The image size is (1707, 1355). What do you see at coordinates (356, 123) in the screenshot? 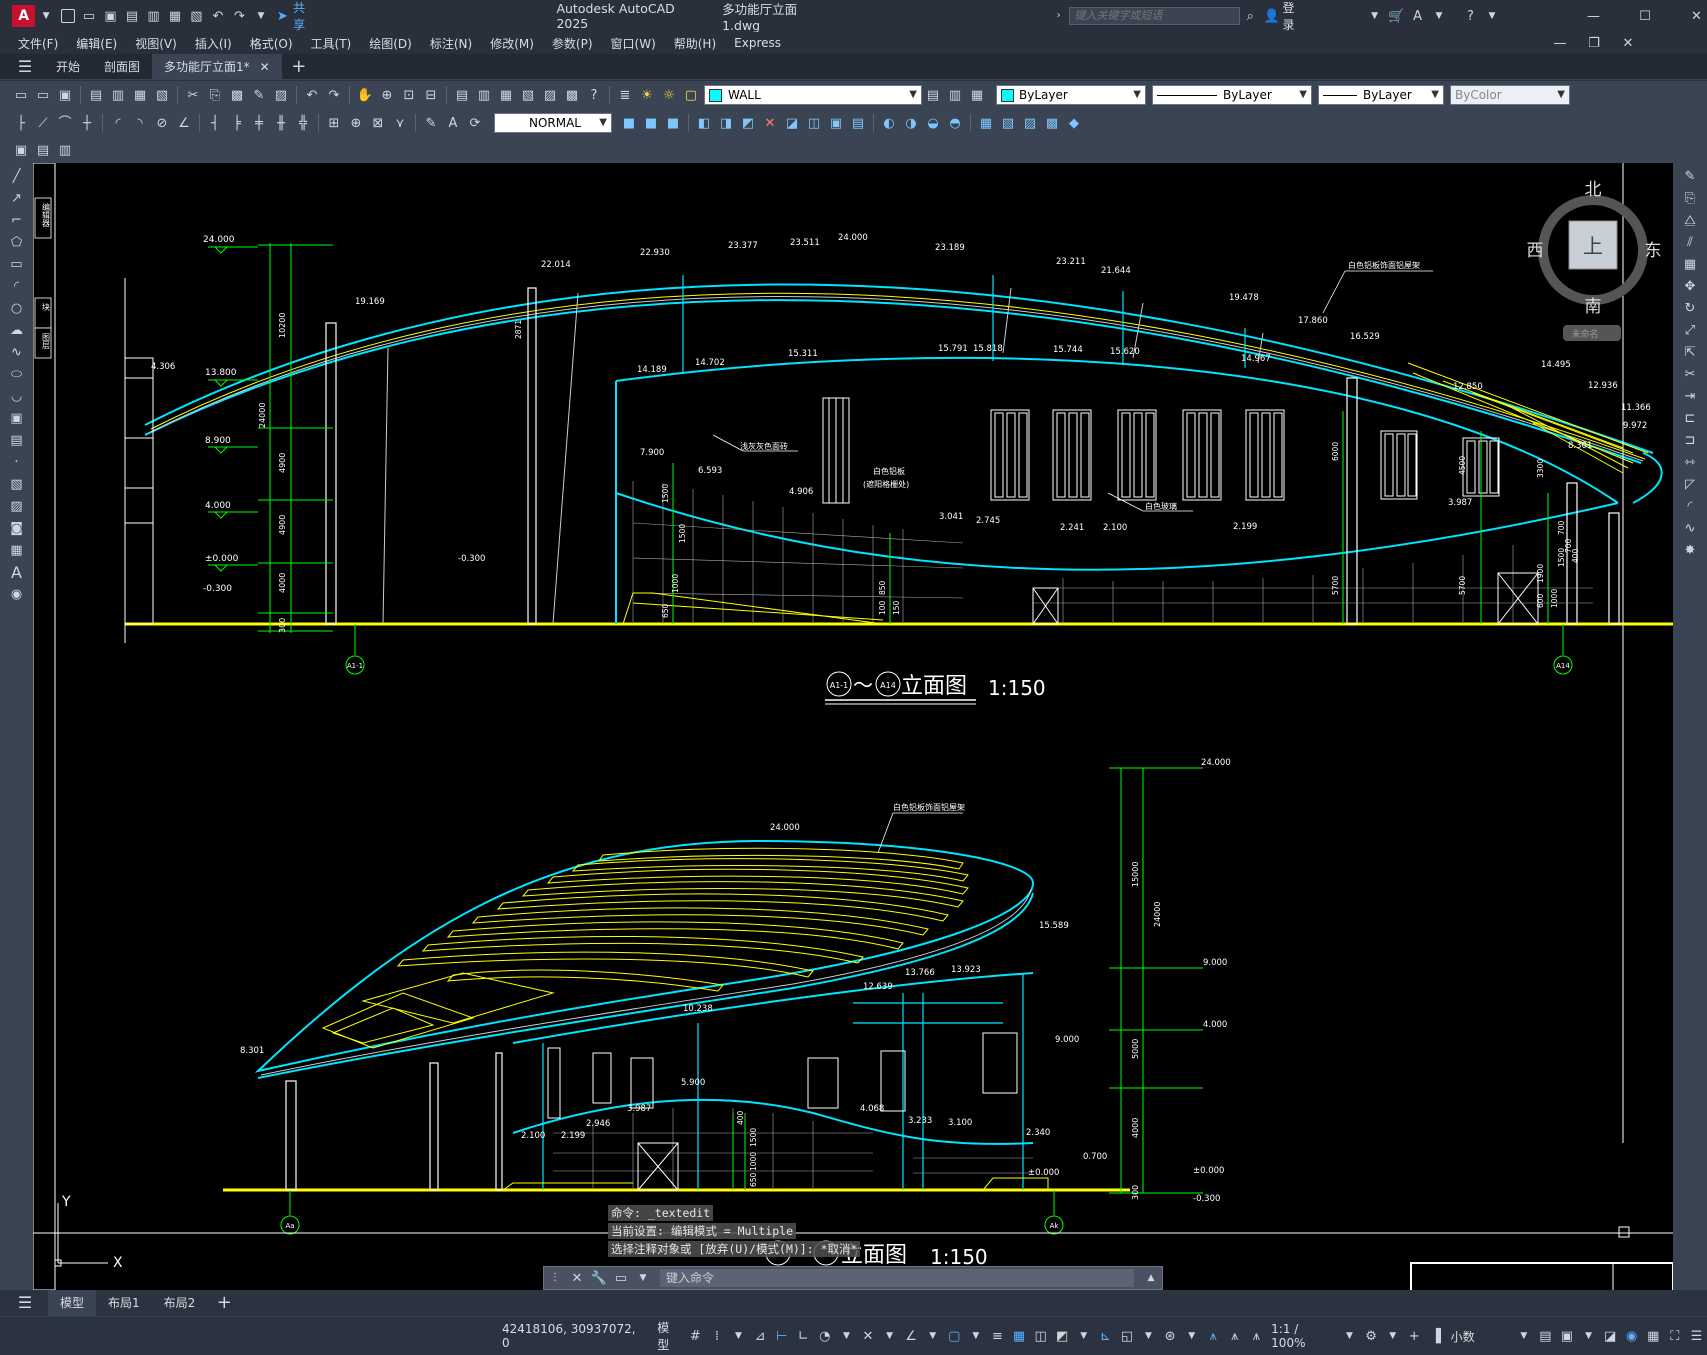
I see `center-mark-icon: ⊕` at bounding box center [356, 123].